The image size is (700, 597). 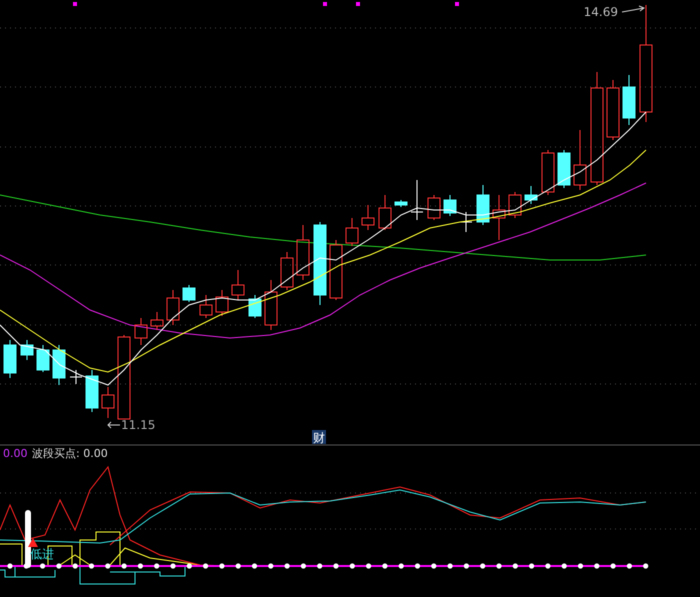 What do you see at coordinates (601, 12) in the screenshot?
I see `high-price-label: 14.69` at bounding box center [601, 12].